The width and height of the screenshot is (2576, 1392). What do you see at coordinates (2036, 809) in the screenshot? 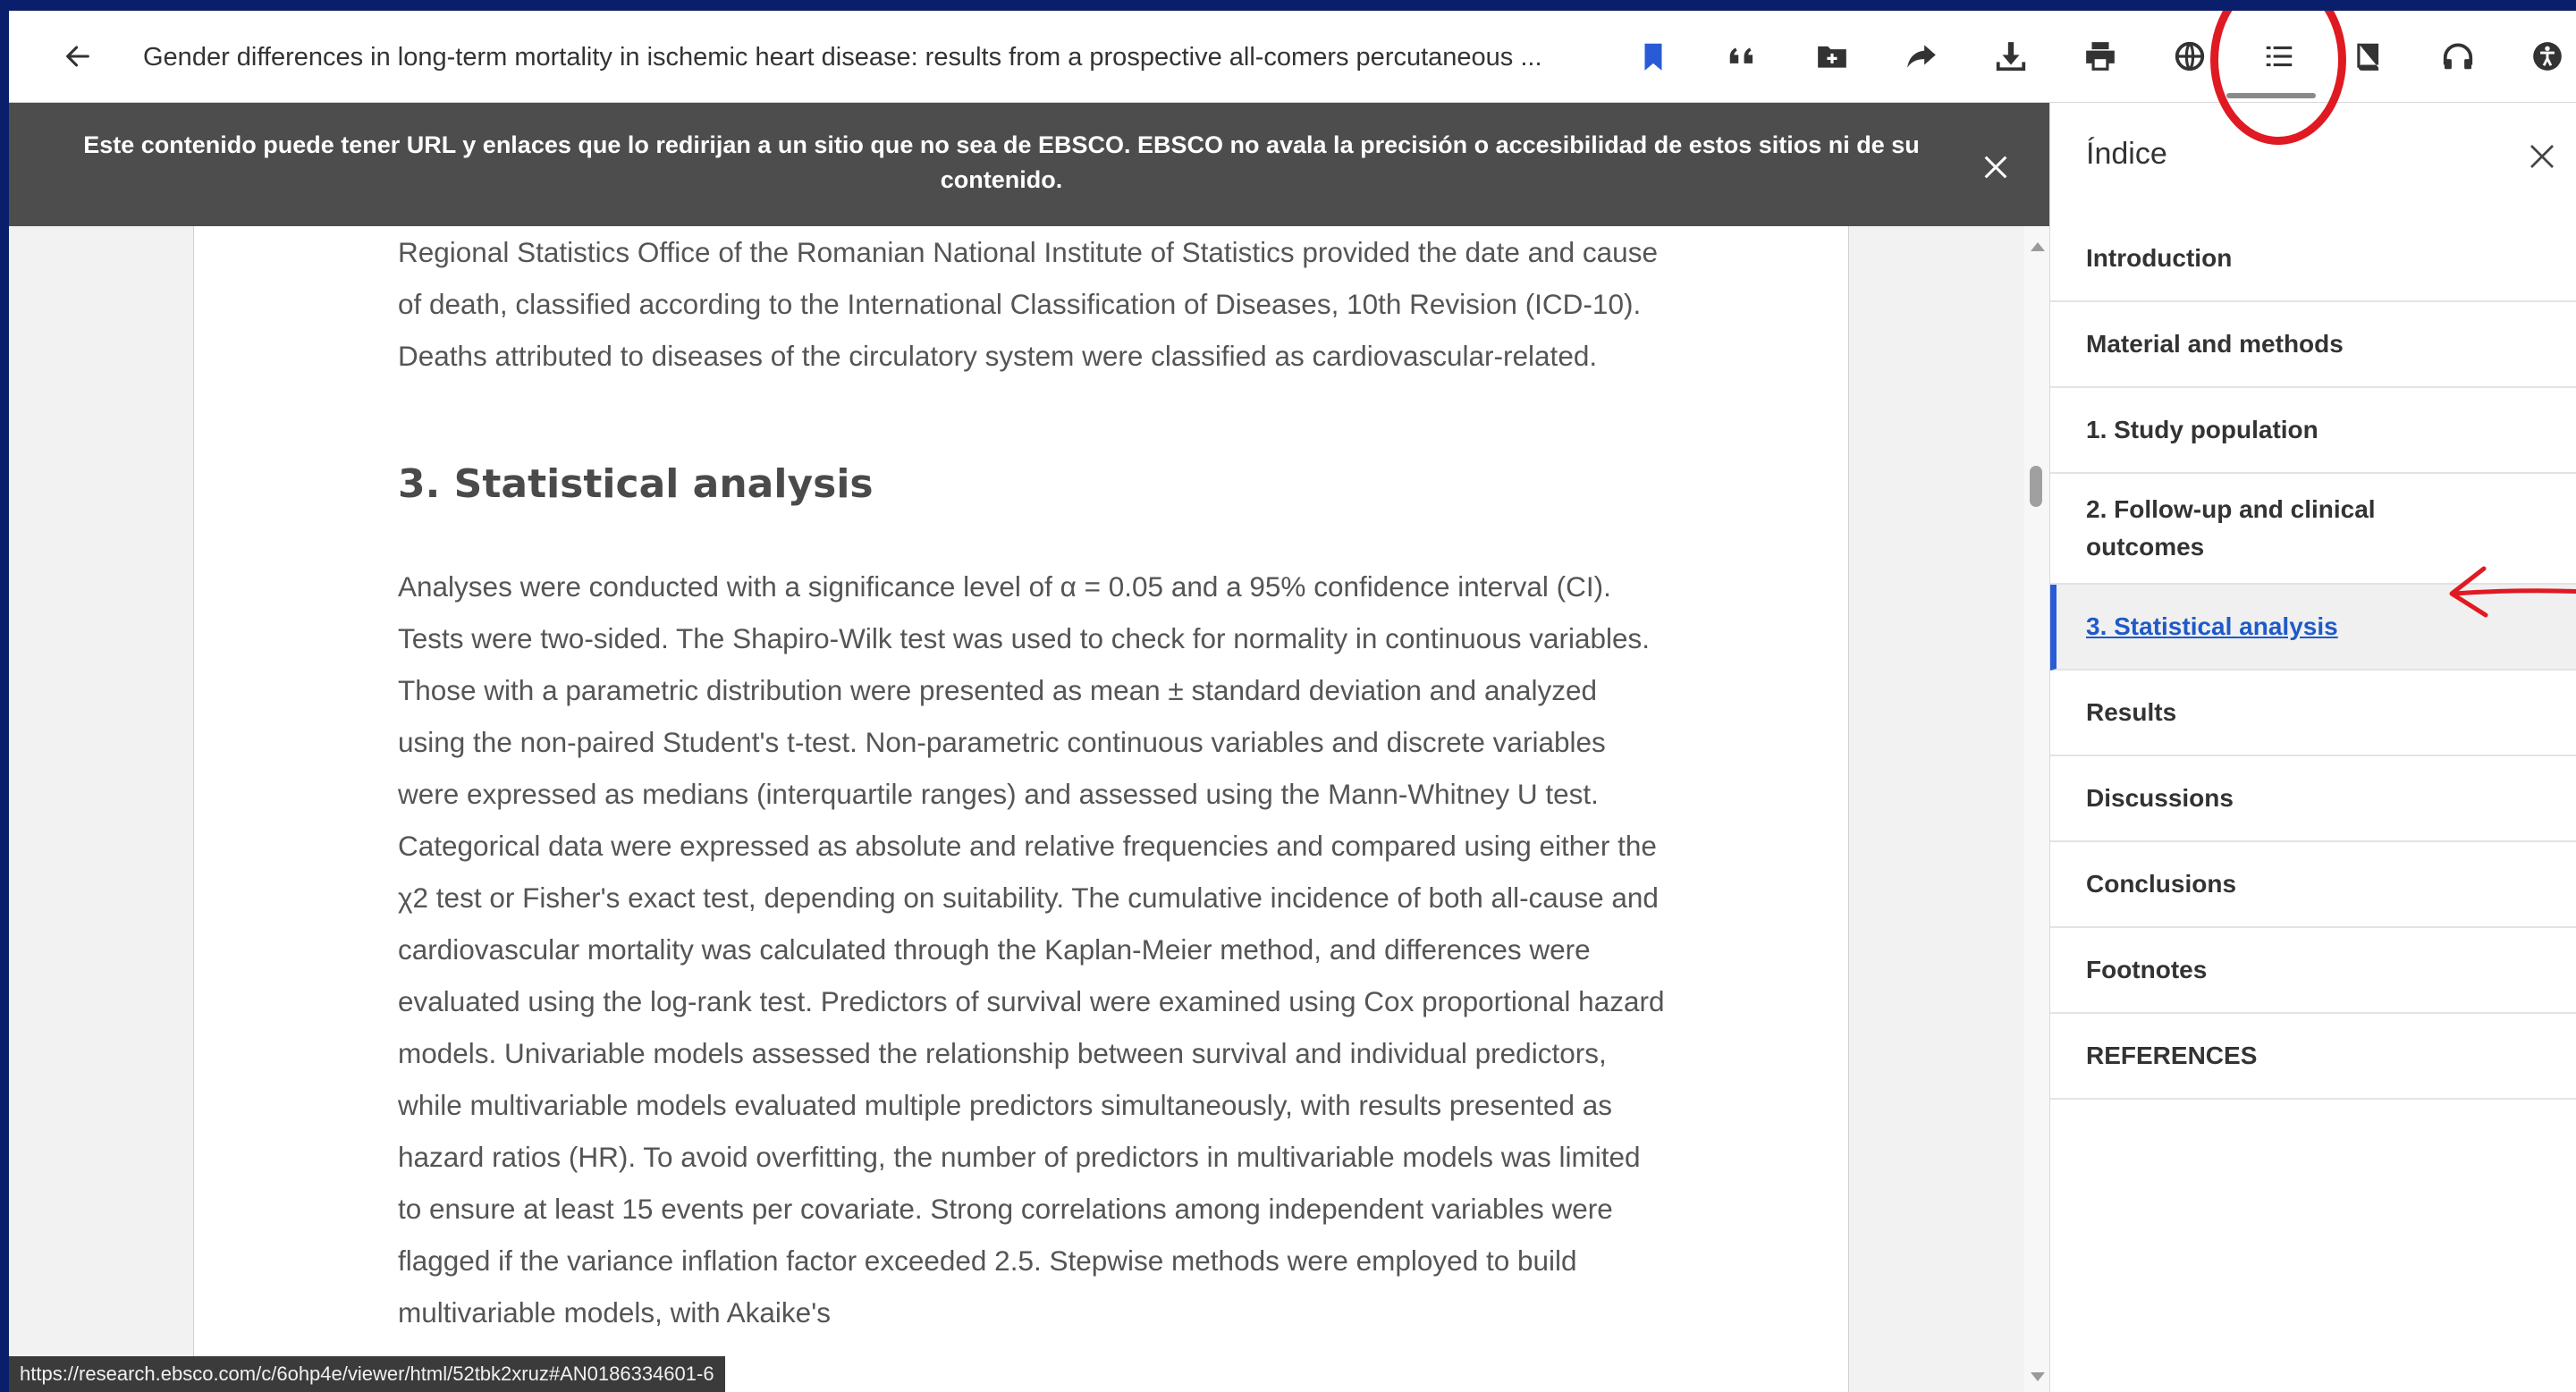
I see `reader-scrollbar` at bounding box center [2036, 809].